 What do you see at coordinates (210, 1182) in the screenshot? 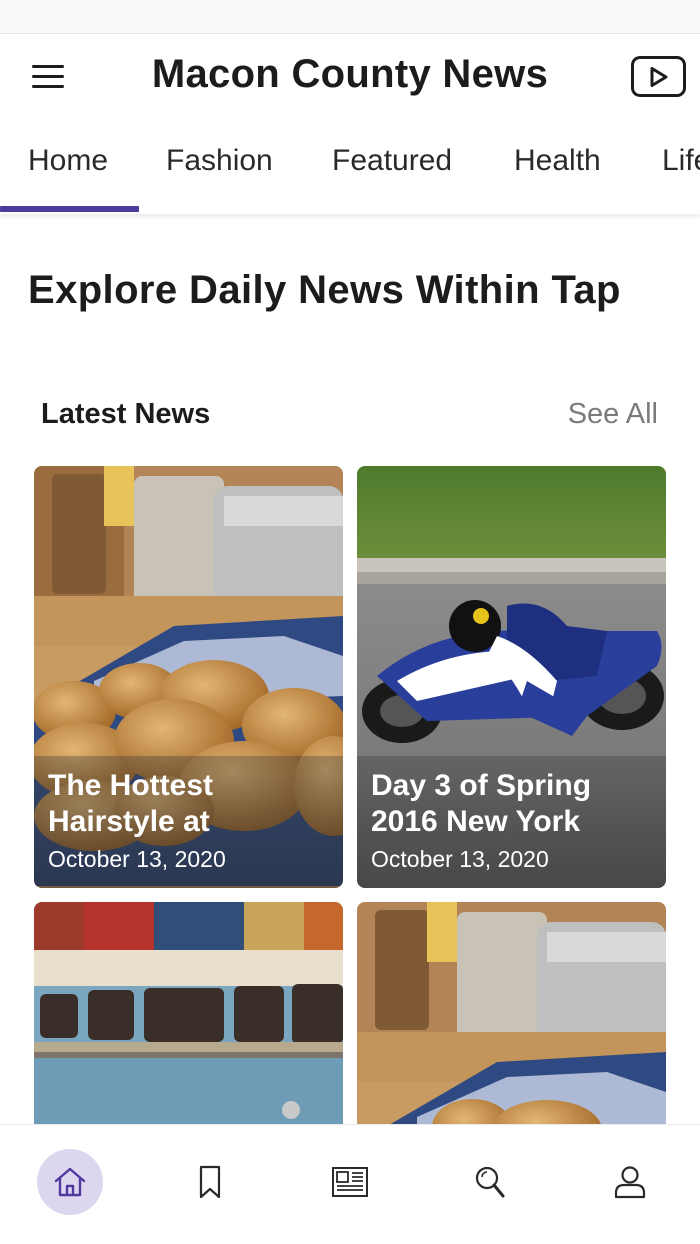
I see `bookmark-icon` at bounding box center [210, 1182].